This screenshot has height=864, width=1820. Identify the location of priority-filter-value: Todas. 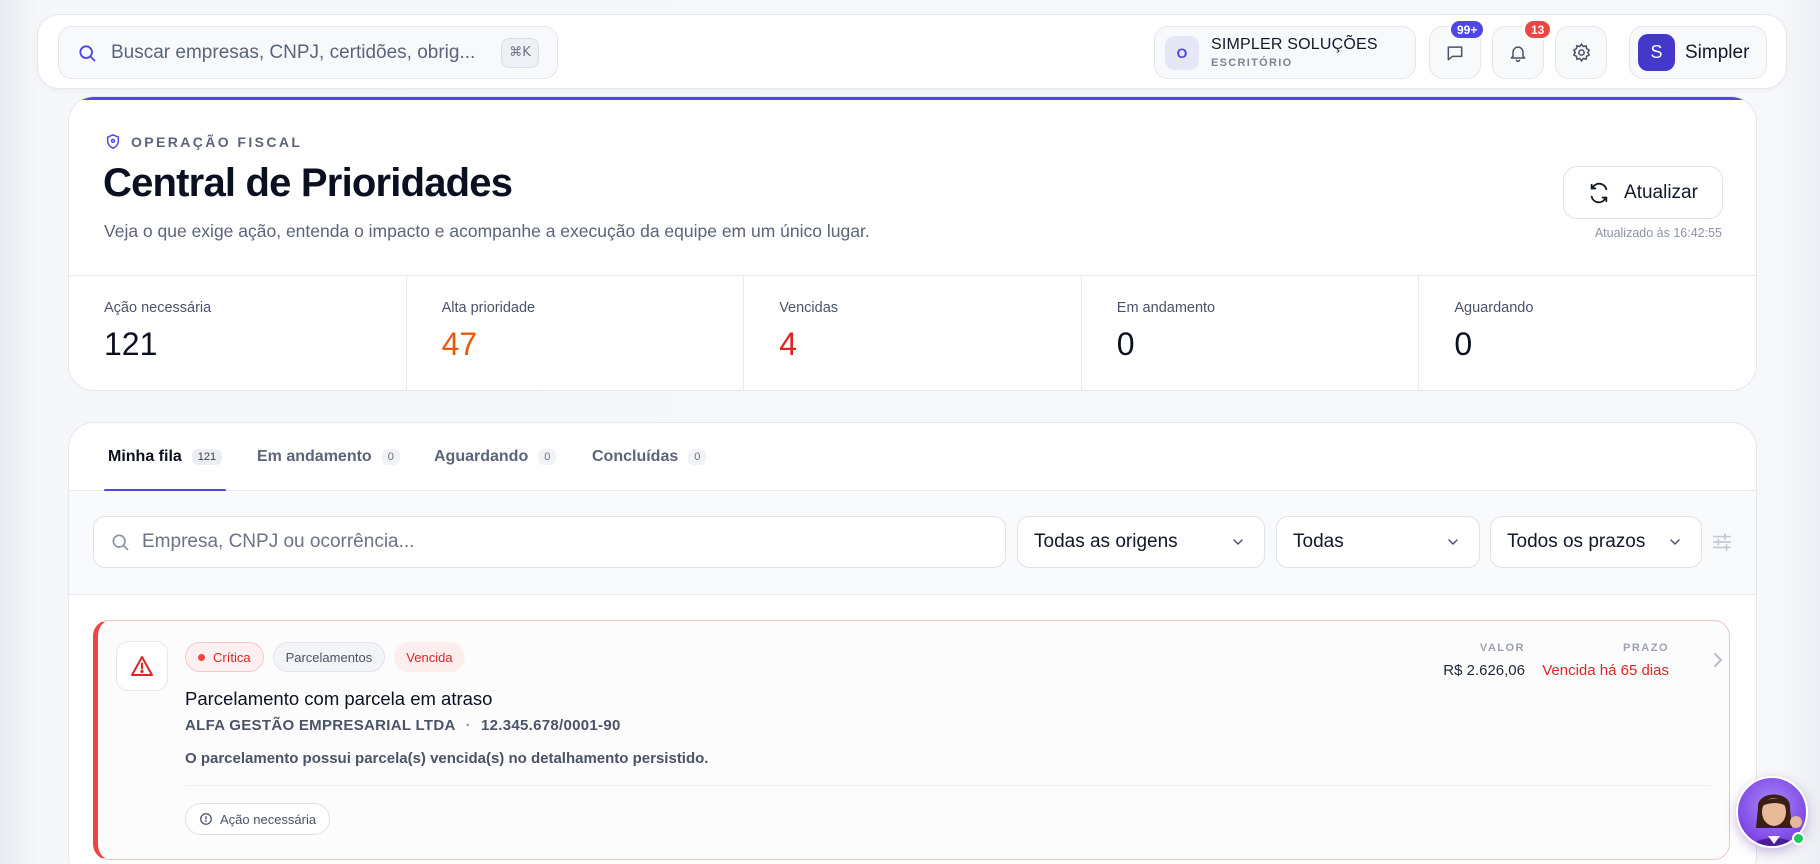
(1318, 541).